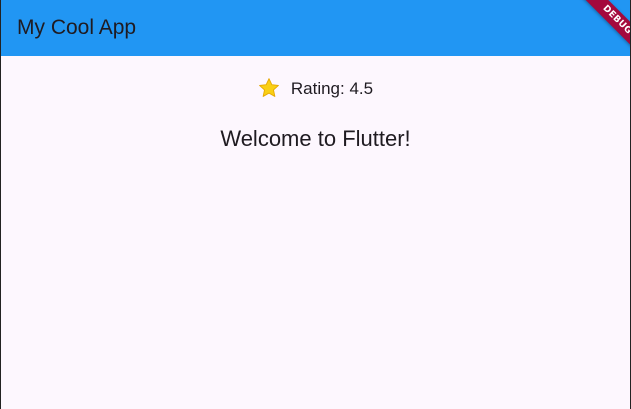 The image size is (631, 409). What do you see at coordinates (315, 28) in the screenshot?
I see `app-bar: My Cool App` at bounding box center [315, 28].